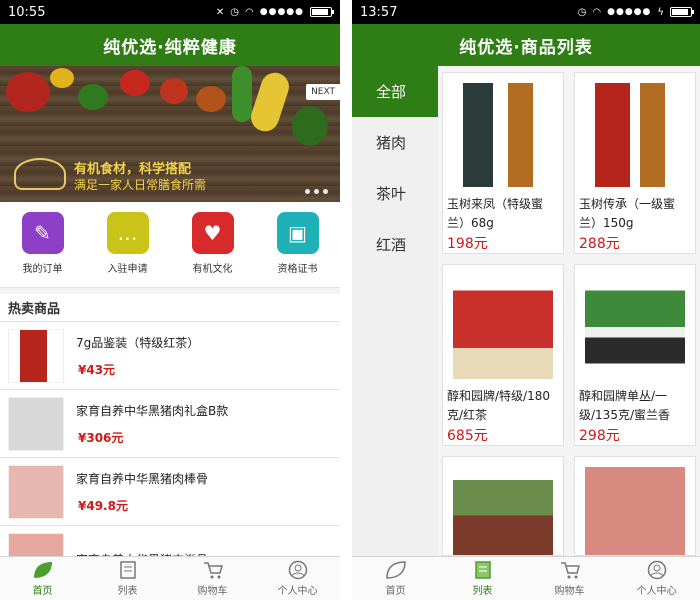  I want to click on product-name: 醇和园牌单丛/一级/135克/蜜兰香, so click(624, 405).